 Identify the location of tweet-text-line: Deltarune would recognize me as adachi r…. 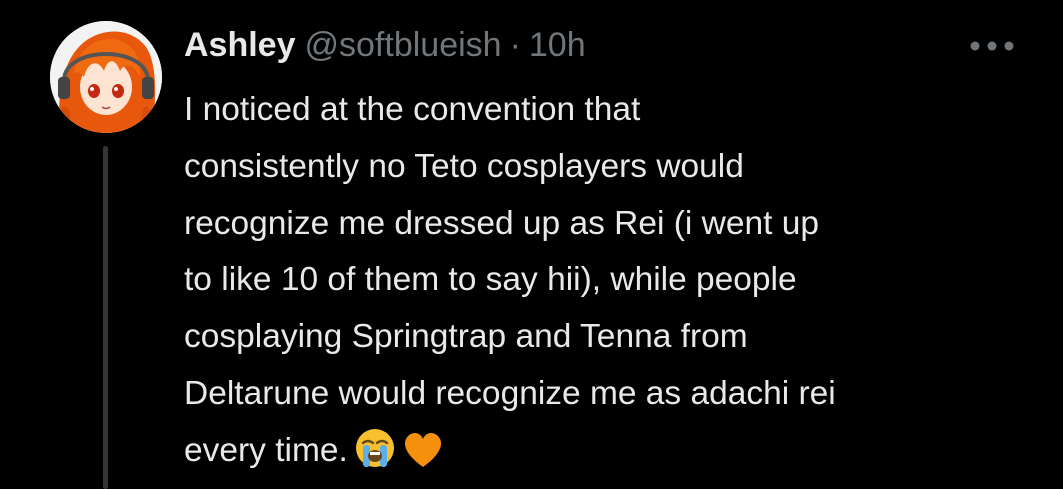
(510, 393).